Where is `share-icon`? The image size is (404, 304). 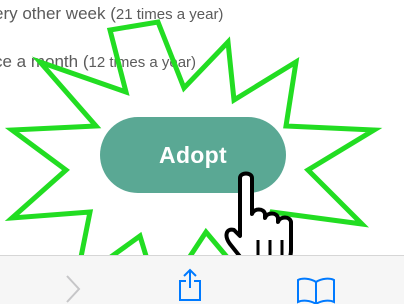 share-icon is located at coordinates (190, 285).